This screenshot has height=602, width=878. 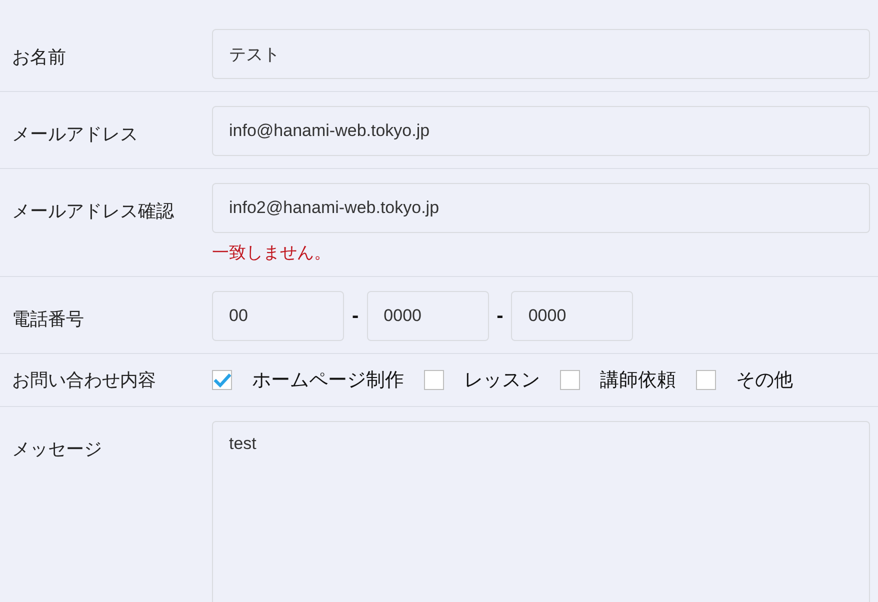 I want to click on field-label: 電話番号, so click(x=48, y=319).